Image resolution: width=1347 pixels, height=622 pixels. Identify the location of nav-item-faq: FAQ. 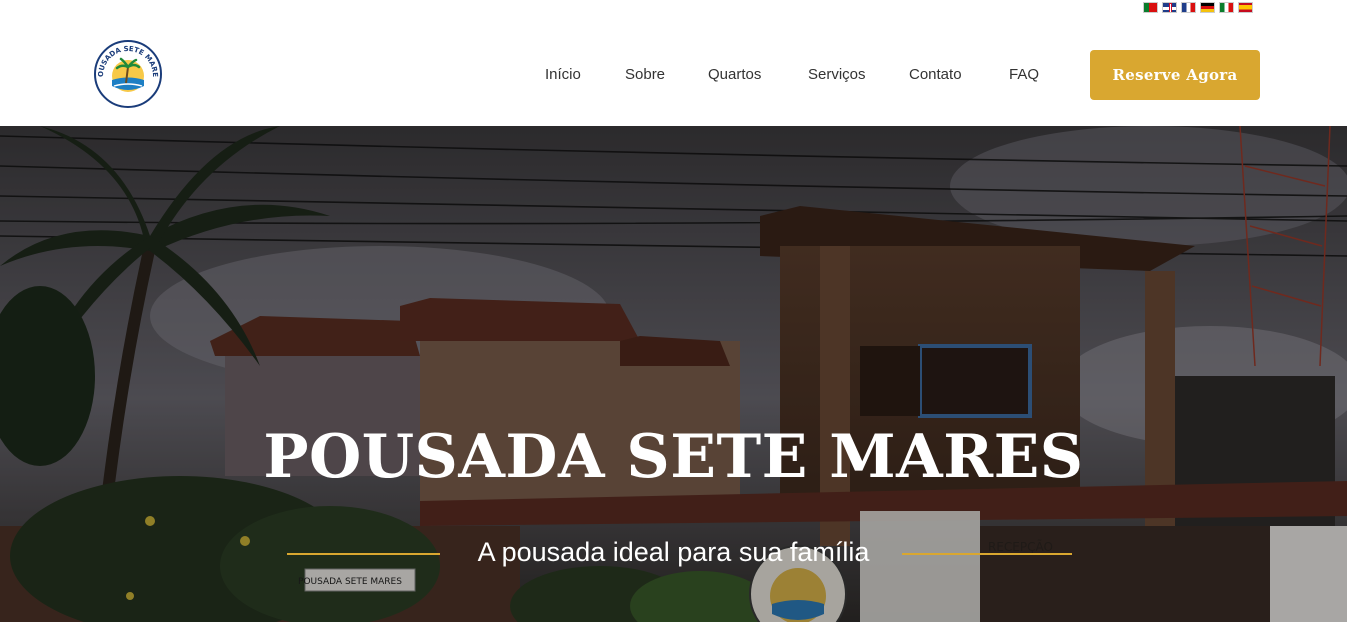
(1024, 74).